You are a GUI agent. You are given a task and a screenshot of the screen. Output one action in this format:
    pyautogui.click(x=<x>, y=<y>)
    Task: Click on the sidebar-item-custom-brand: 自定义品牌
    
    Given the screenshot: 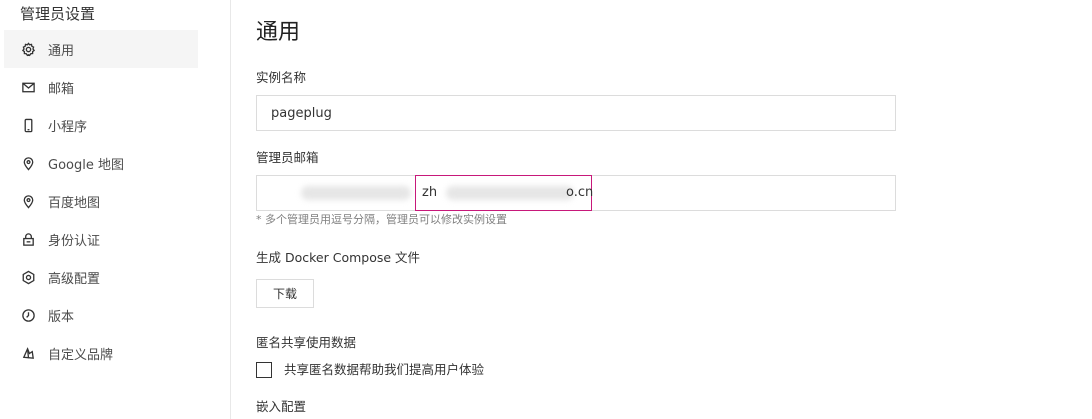 What is the action you would take?
    pyautogui.click(x=101, y=353)
    